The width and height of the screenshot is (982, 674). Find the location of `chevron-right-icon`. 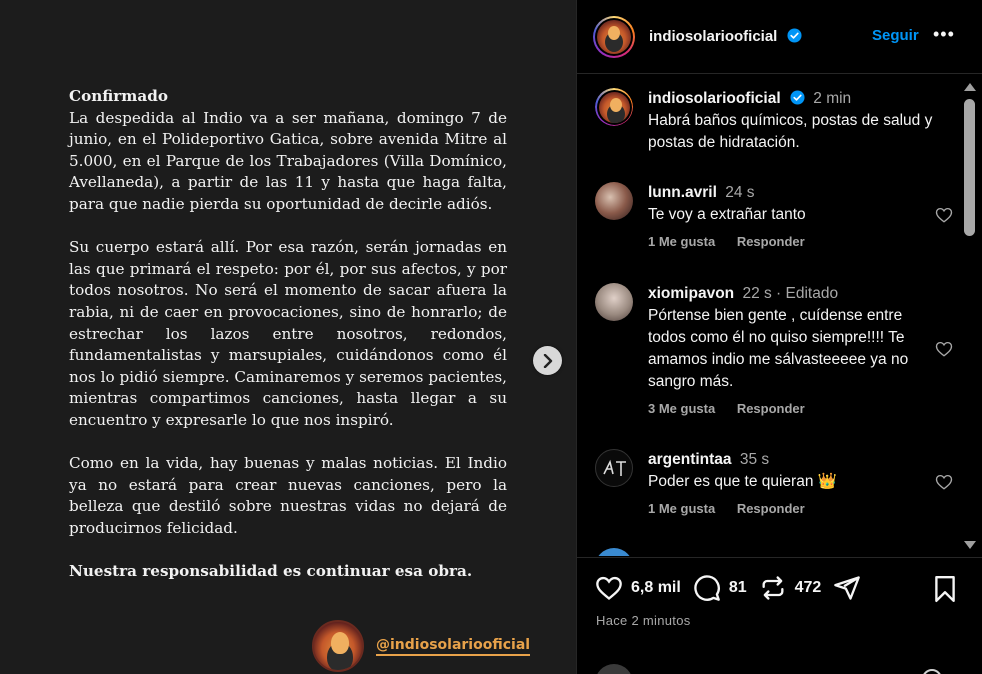

chevron-right-icon is located at coordinates (547, 360).